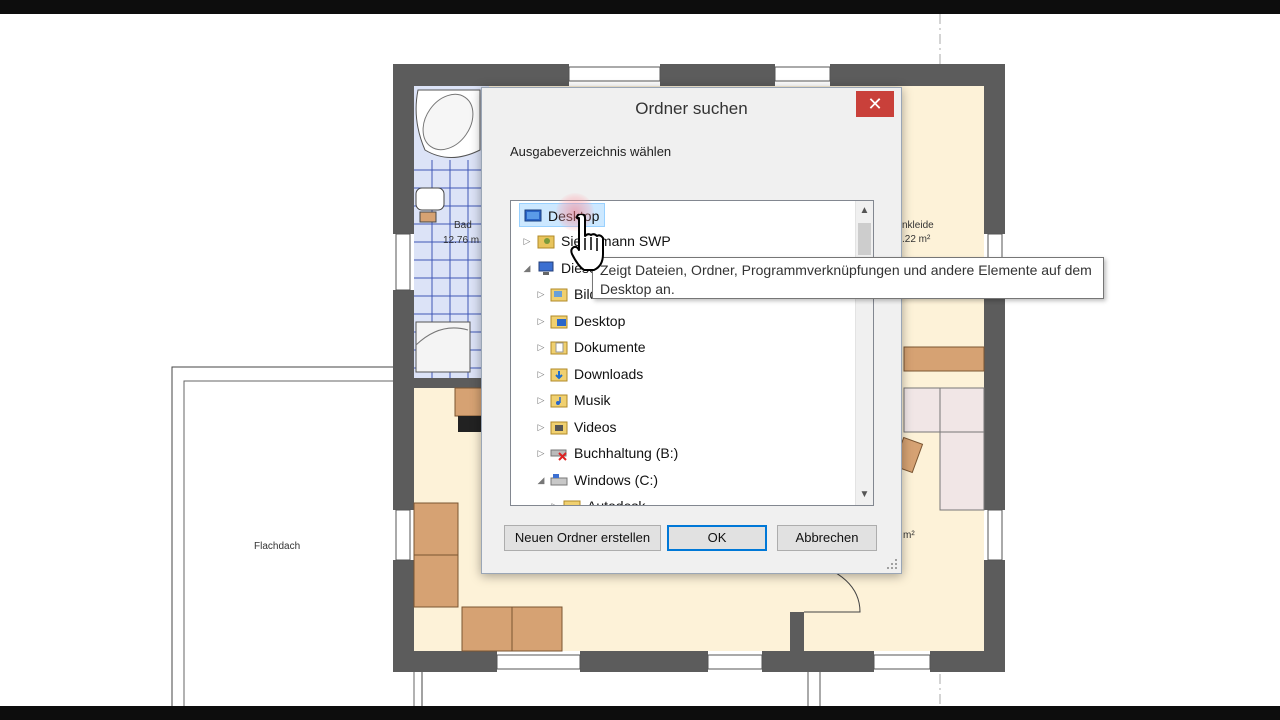 This screenshot has width=1280, height=720. What do you see at coordinates (918, 225) in the screenshot?
I see `dressing-room-name: nkleide` at bounding box center [918, 225].